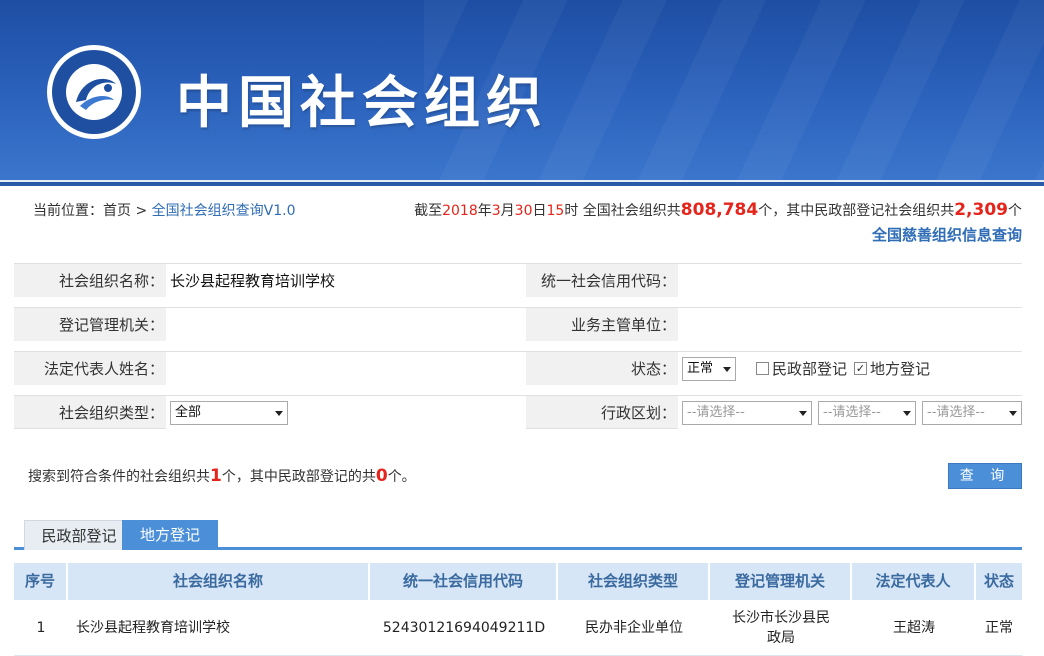 This screenshot has height=656, width=1044. Describe the element at coordinates (111, 325) in the screenshot. I see `registrar-label: 登记管理机关：` at that location.